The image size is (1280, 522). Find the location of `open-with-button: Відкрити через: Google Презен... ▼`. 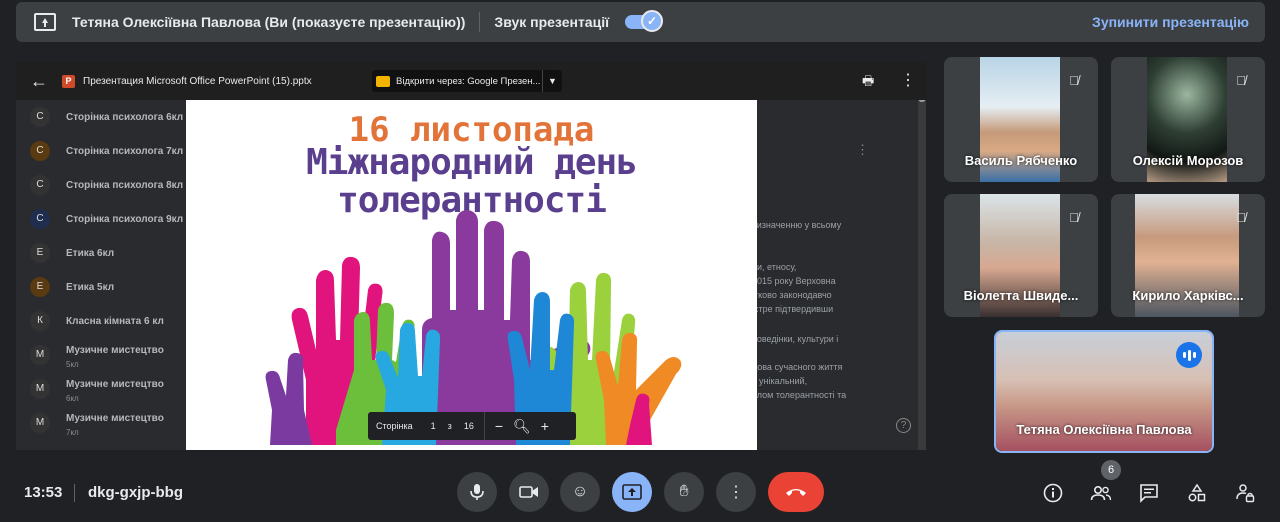

open-with-button: Відкрити через: Google Презен... ▼ is located at coordinates (467, 81).